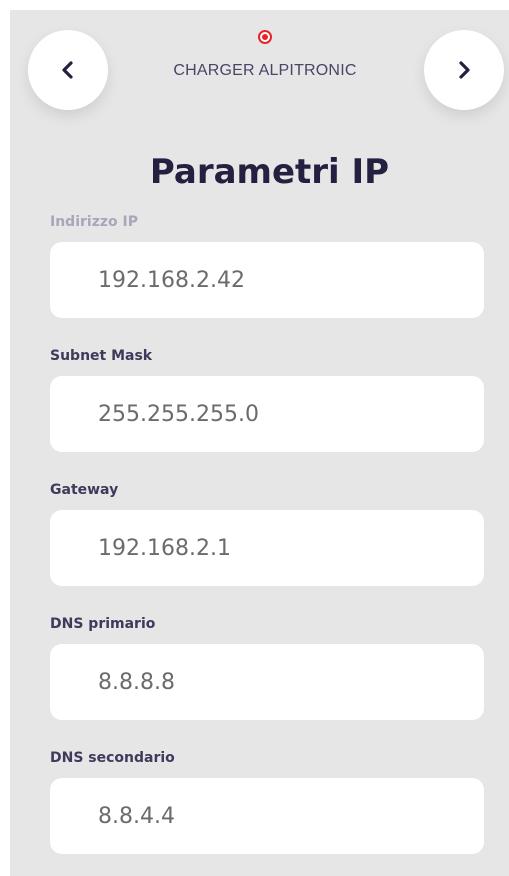 Image resolution: width=509 pixels, height=876 pixels. What do you see at coordinates (103, 624) in the screenshot?
I see `primary-dns-label: DNS primario` at bounding box center [103, 624].